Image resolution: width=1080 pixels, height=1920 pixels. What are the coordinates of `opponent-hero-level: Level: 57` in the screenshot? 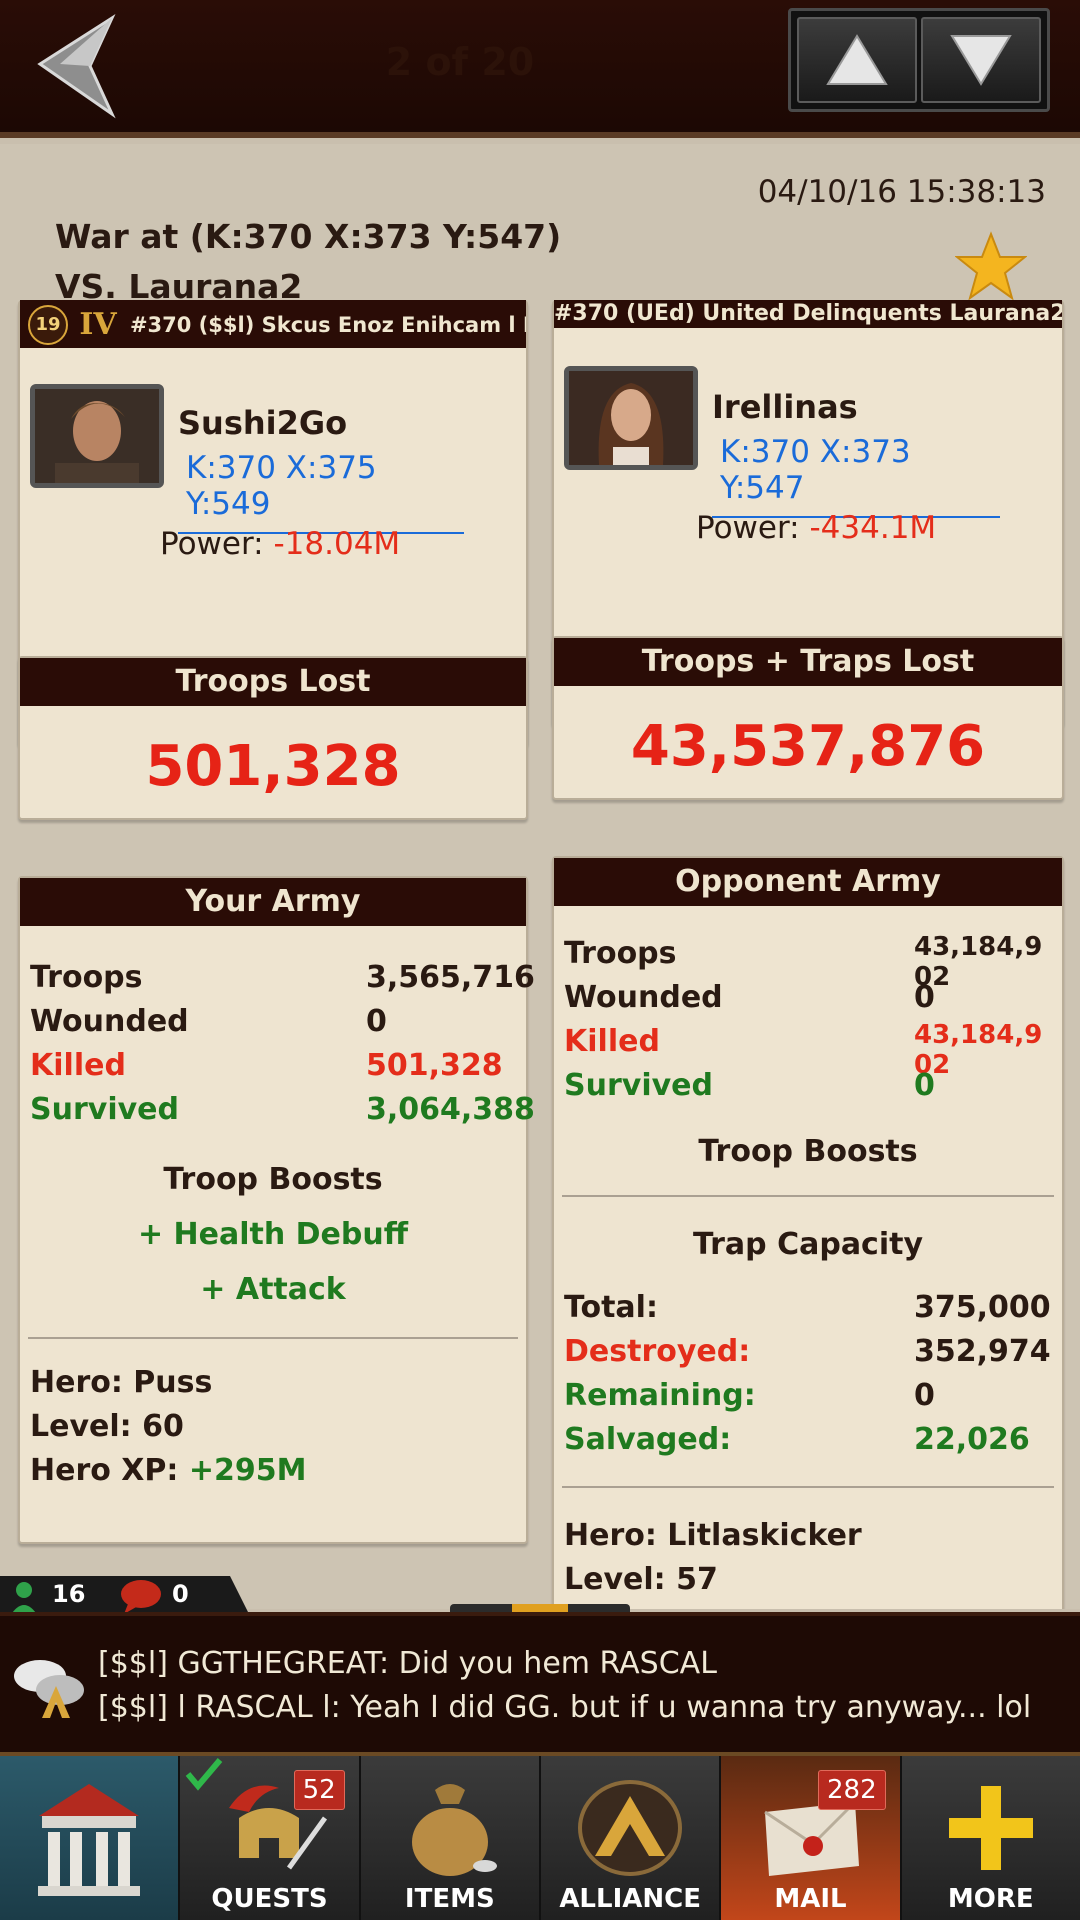 It's located at (641, 1579).